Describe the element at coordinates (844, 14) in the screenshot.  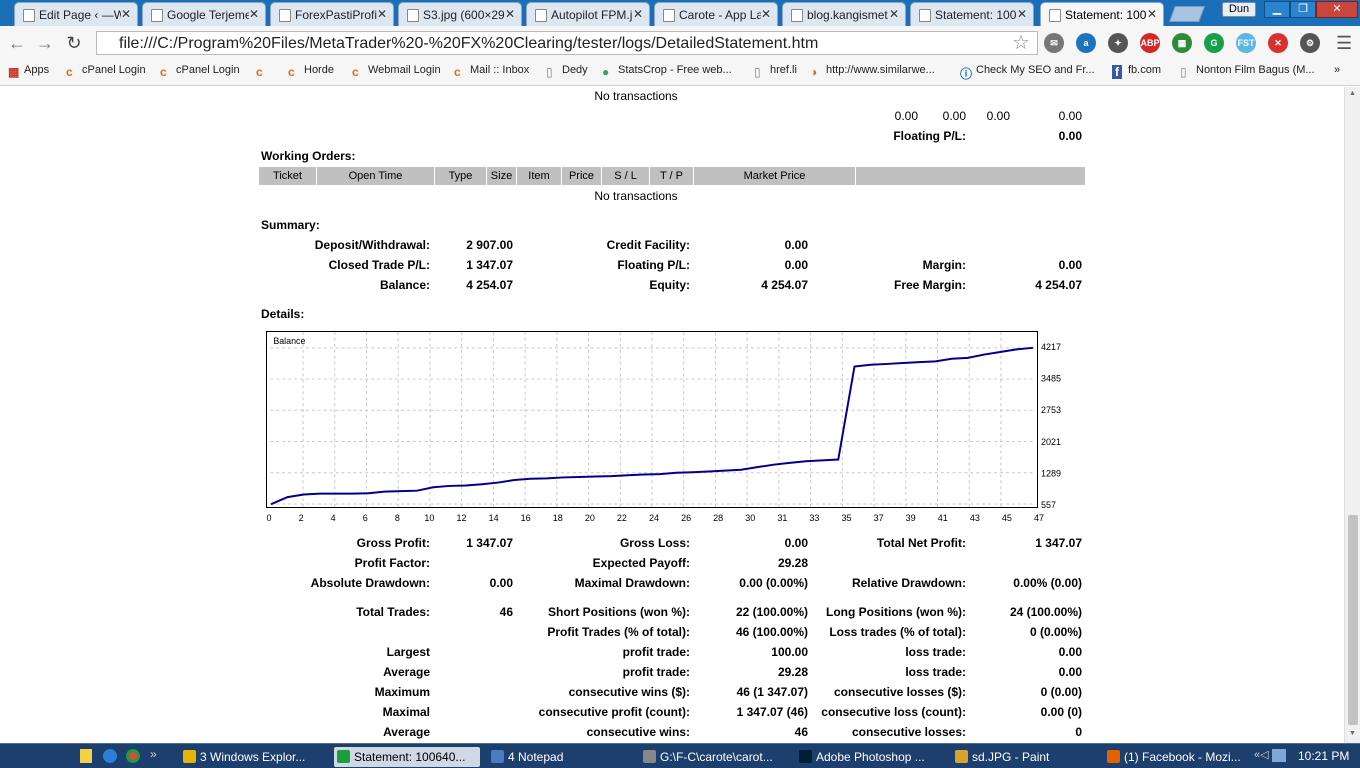
I see `browser-tab: blog.kangismet ✕` at that location.